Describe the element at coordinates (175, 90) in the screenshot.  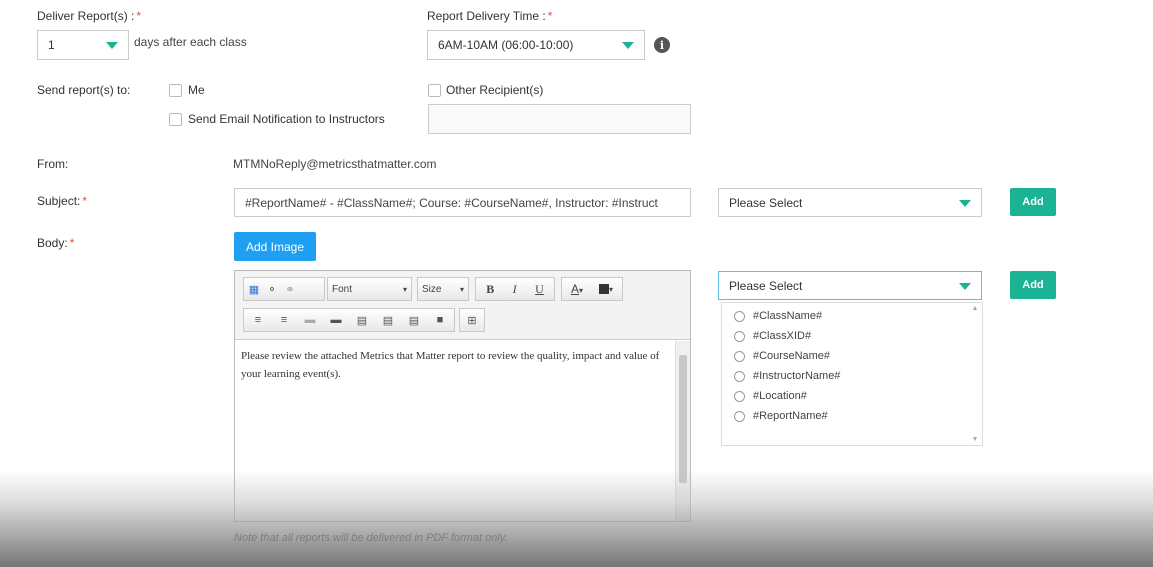
I see `me-checkbox` at that location.